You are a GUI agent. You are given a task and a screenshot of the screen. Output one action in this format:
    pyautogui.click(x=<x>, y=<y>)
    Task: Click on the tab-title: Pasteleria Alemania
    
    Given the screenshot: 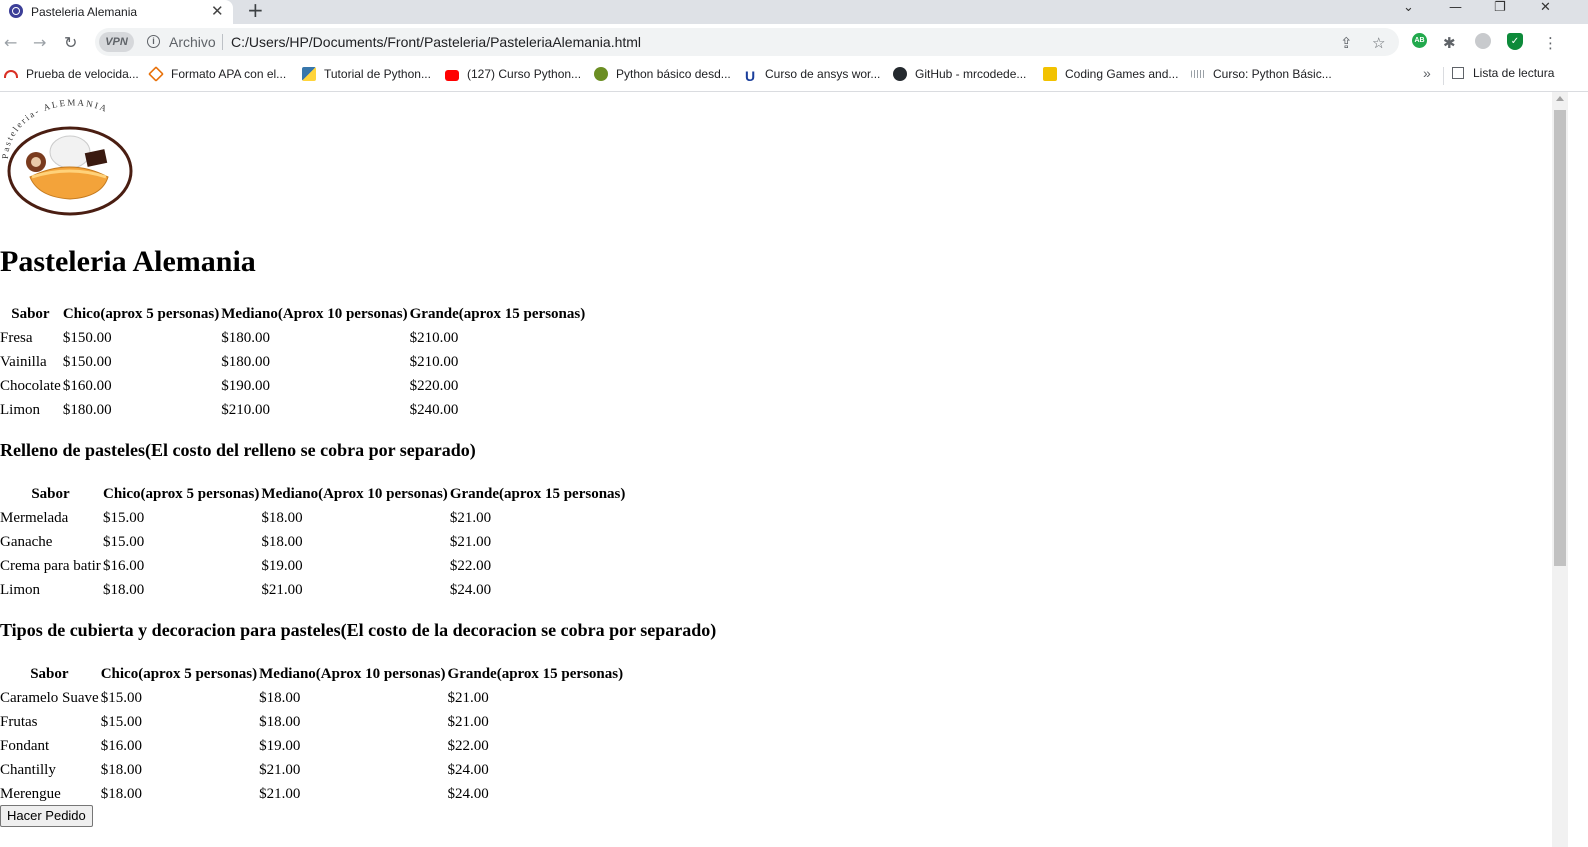 What is the action you would take?
    pyautogui.click(x=84, y=12)
    